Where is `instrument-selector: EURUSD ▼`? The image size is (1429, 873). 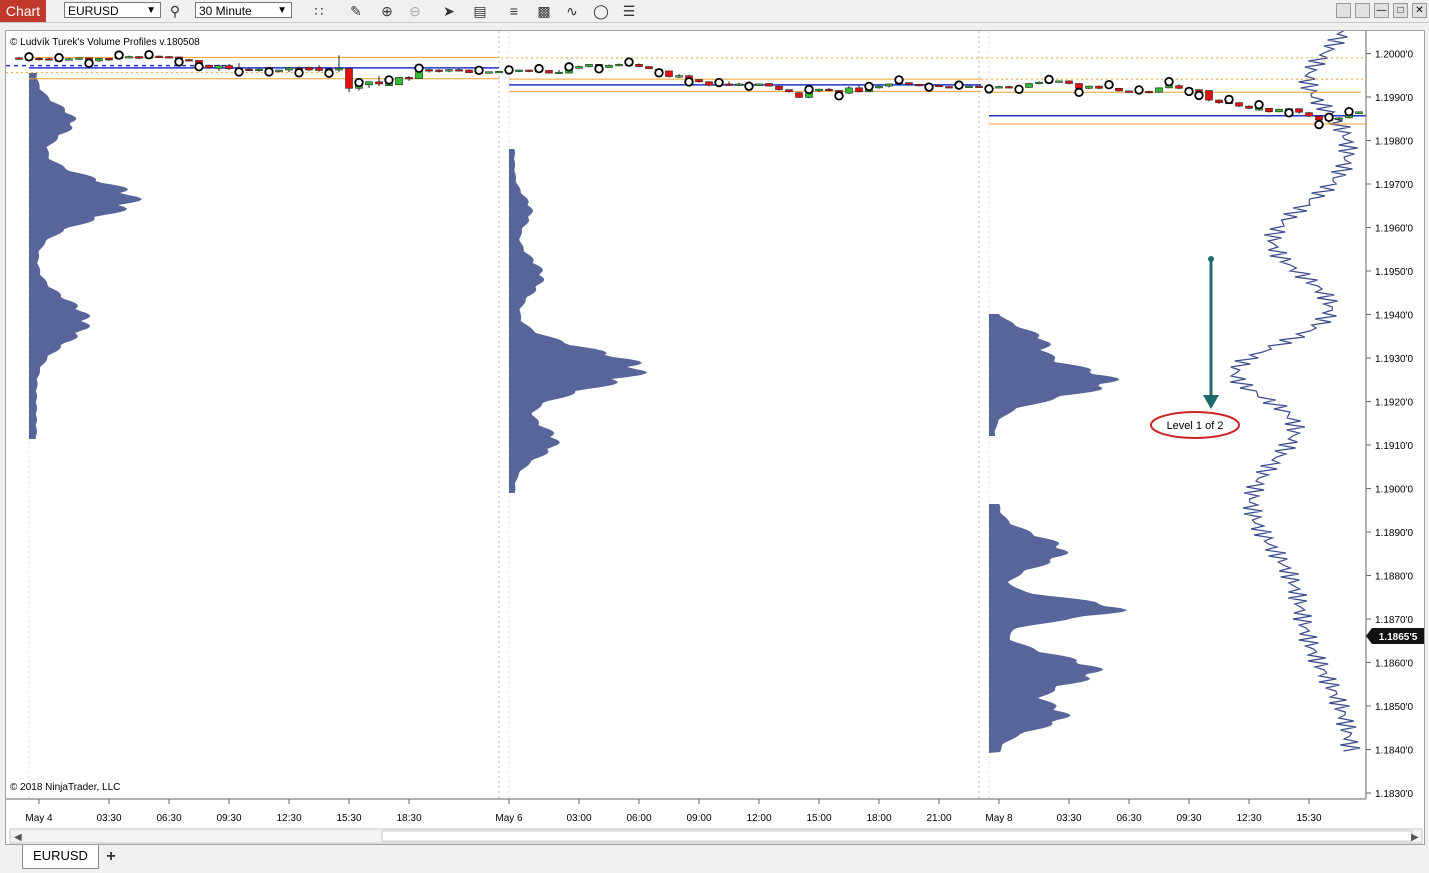 instrument-selector: EURUSD ▼ is located at coordinates (112, 10).